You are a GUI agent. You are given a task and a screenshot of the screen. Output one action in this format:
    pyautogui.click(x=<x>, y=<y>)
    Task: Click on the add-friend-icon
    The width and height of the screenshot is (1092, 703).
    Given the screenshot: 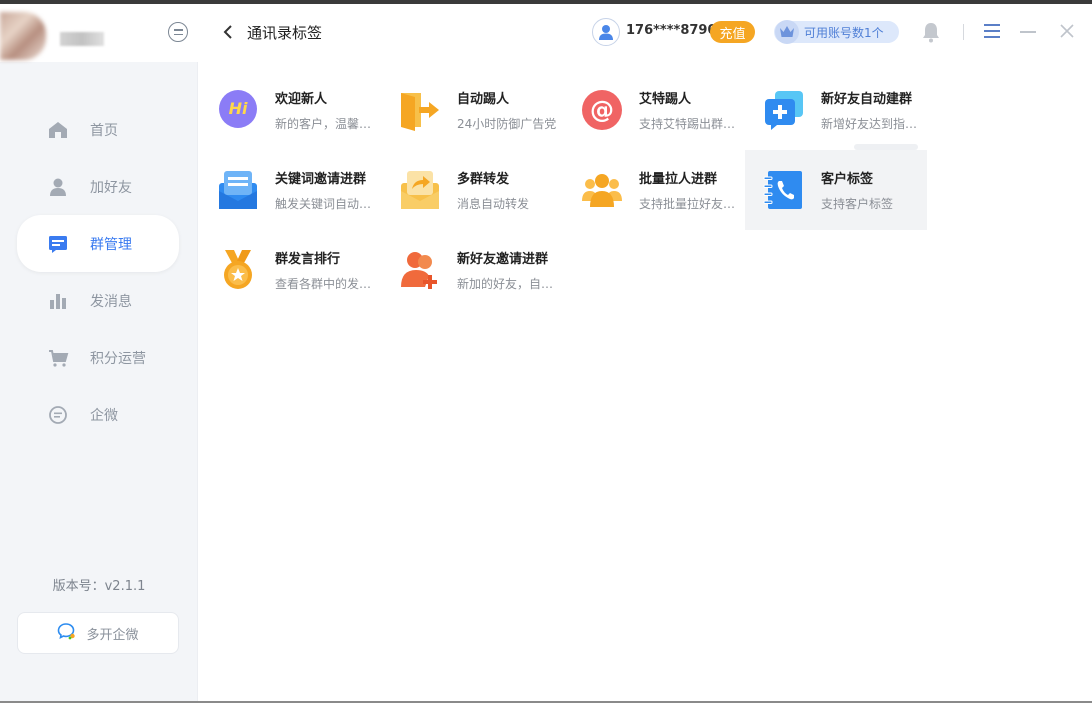 What is the action you would take?
    pyautogui.click(x=420, y=270)
    